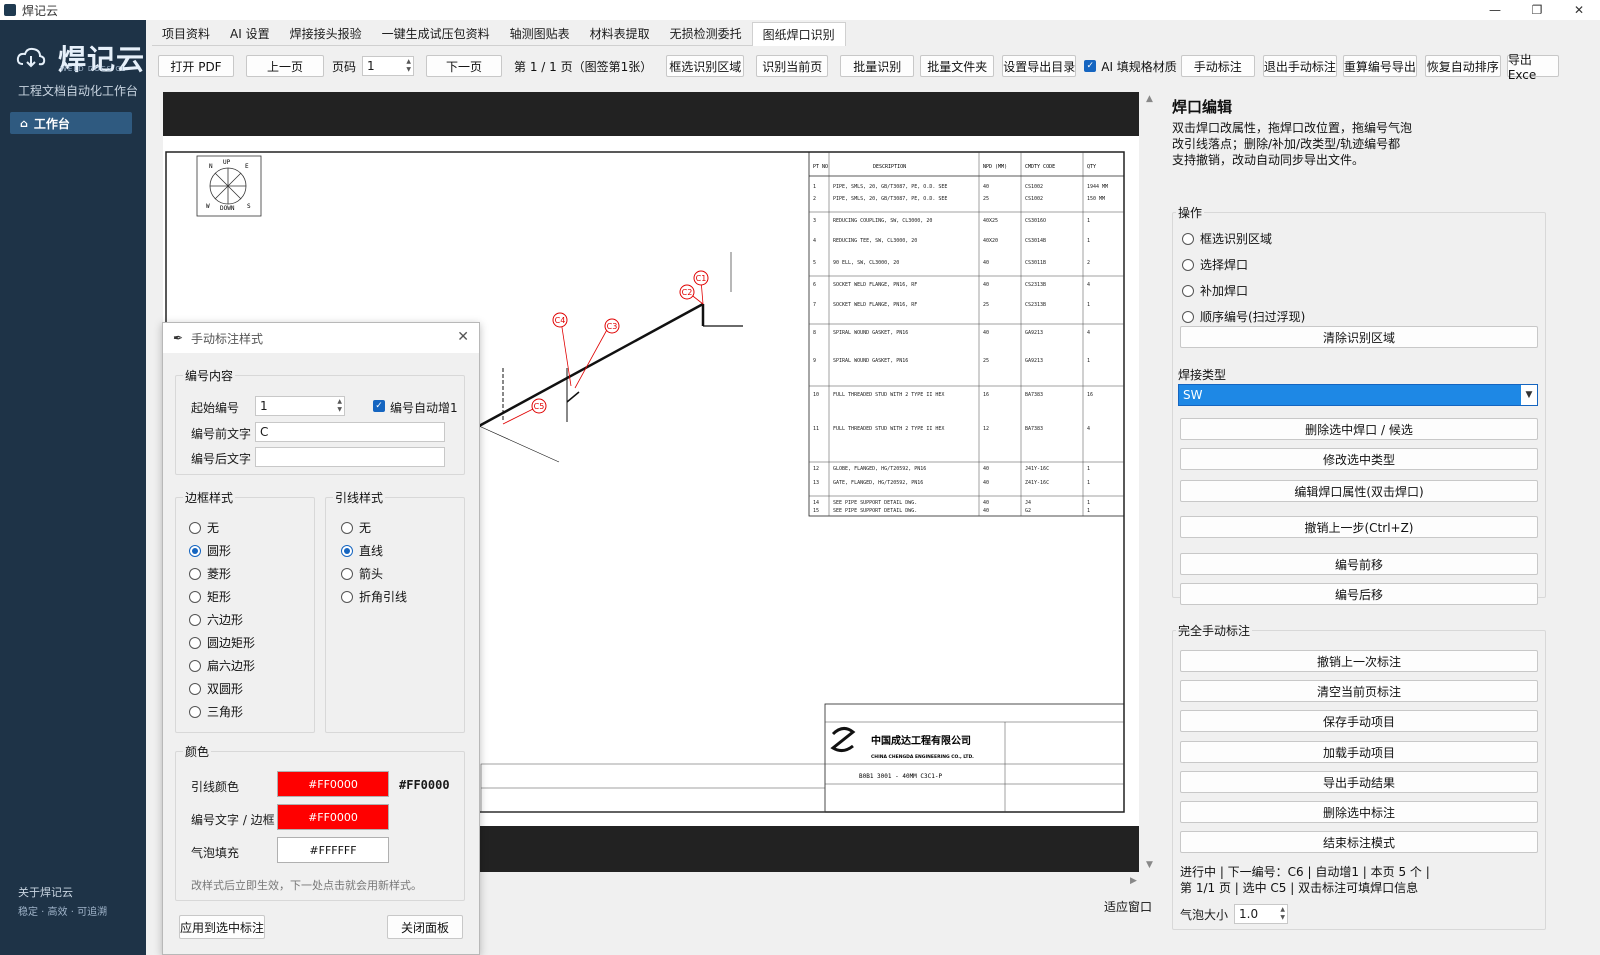  I want to click on border-option-0: 无, so click(204, 527).